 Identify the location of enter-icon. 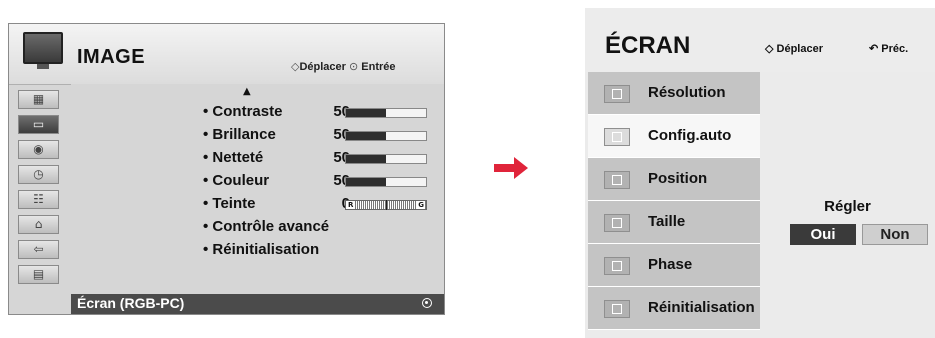
(427, 303).